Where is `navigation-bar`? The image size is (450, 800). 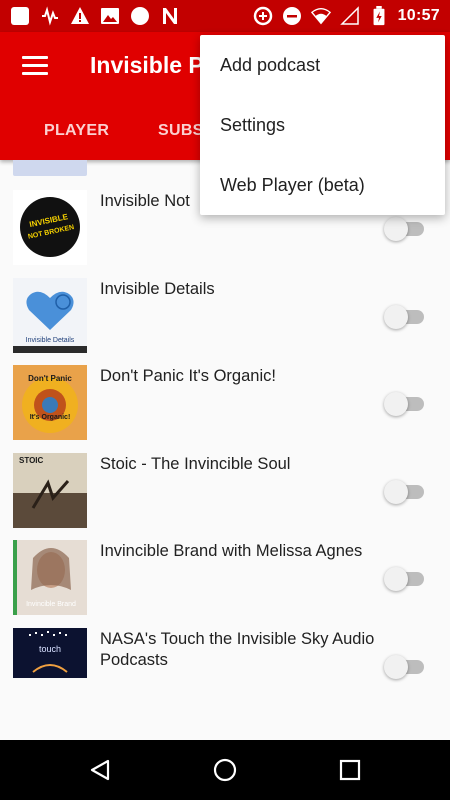
navigation-bar is located at coordinates (225, 770).